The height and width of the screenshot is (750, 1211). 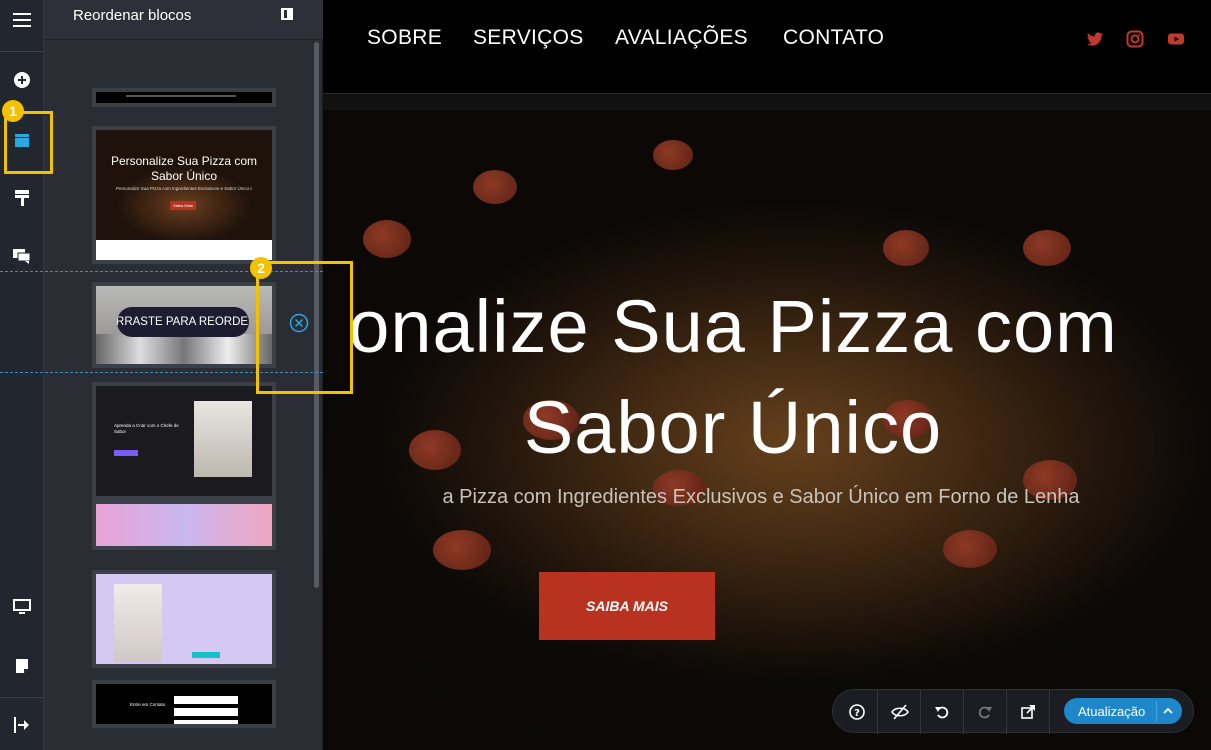 What do you see at coordinates (767, 47) in the screenshot?
I see `site-nav: SOBRE SERVIÇOS AVALIAÇÕES CONTATO` at bounding box center [767, 47].